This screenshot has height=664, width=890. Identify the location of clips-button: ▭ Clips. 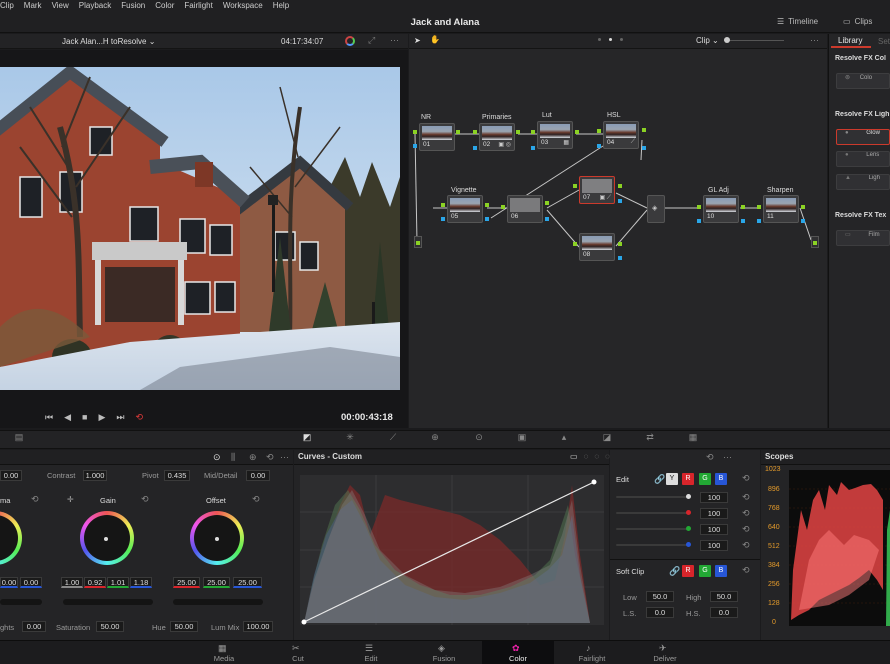
(857, 21).